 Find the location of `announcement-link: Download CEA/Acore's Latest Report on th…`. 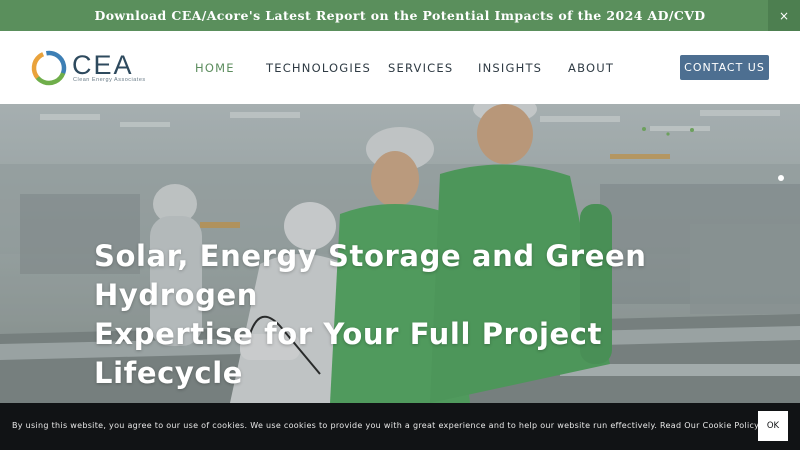

announcement-link: Download CEA/Acore's Latest Report on th… is located at coordinates (399, 15).